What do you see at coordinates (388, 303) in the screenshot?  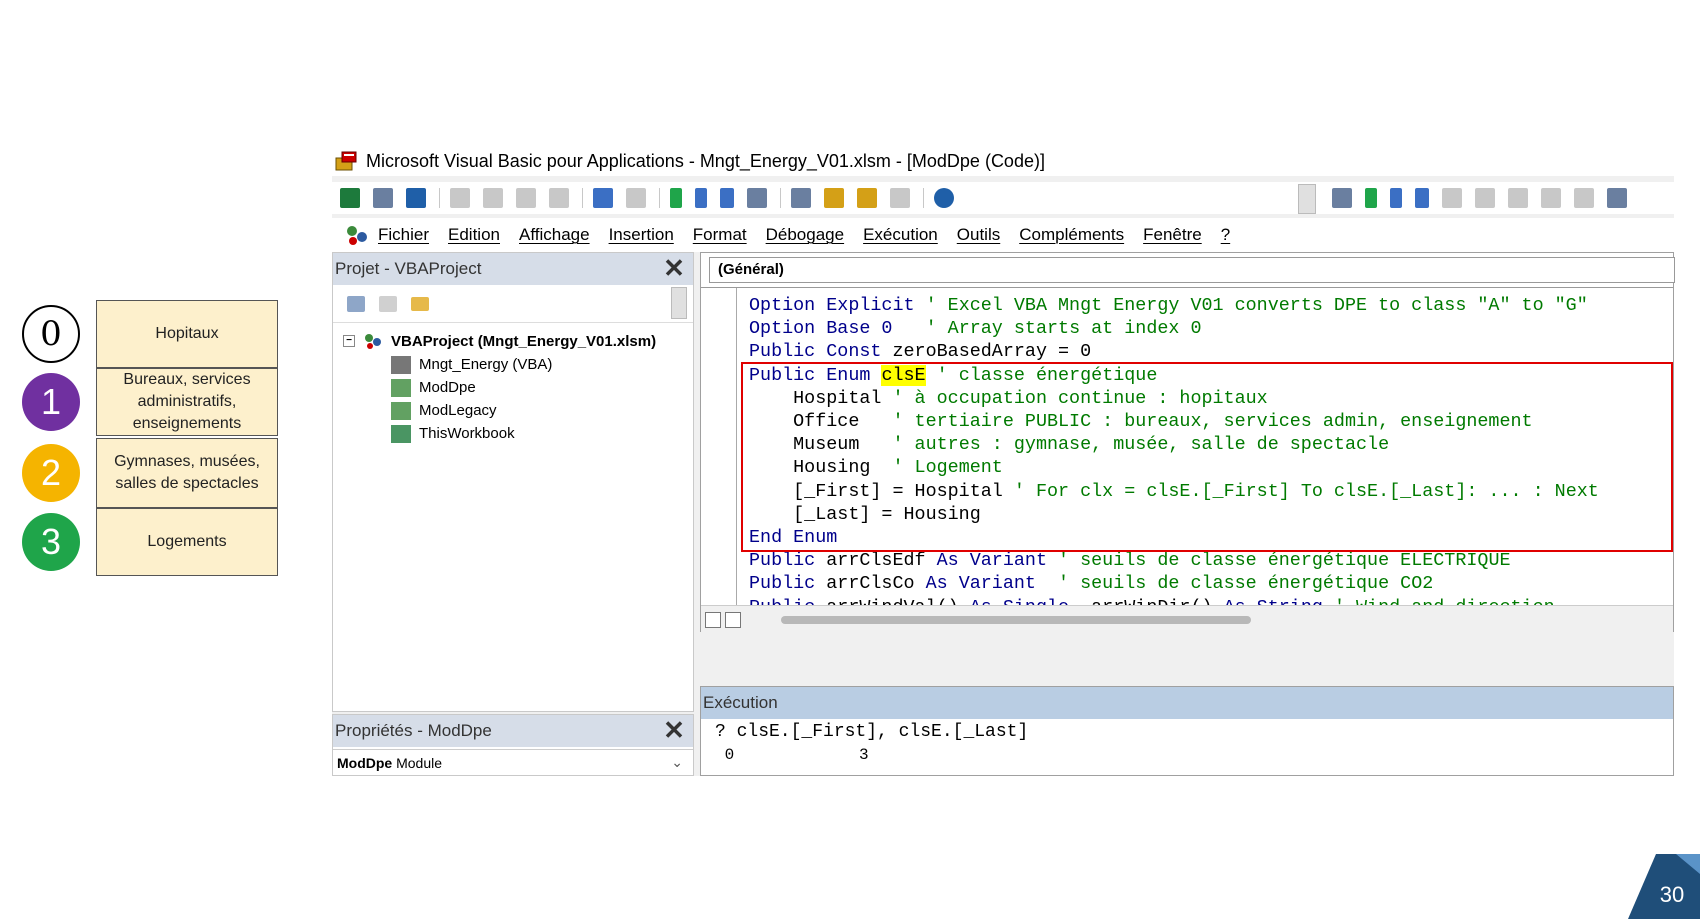 I see `view-object-icon` at bounding box center [388, 303].